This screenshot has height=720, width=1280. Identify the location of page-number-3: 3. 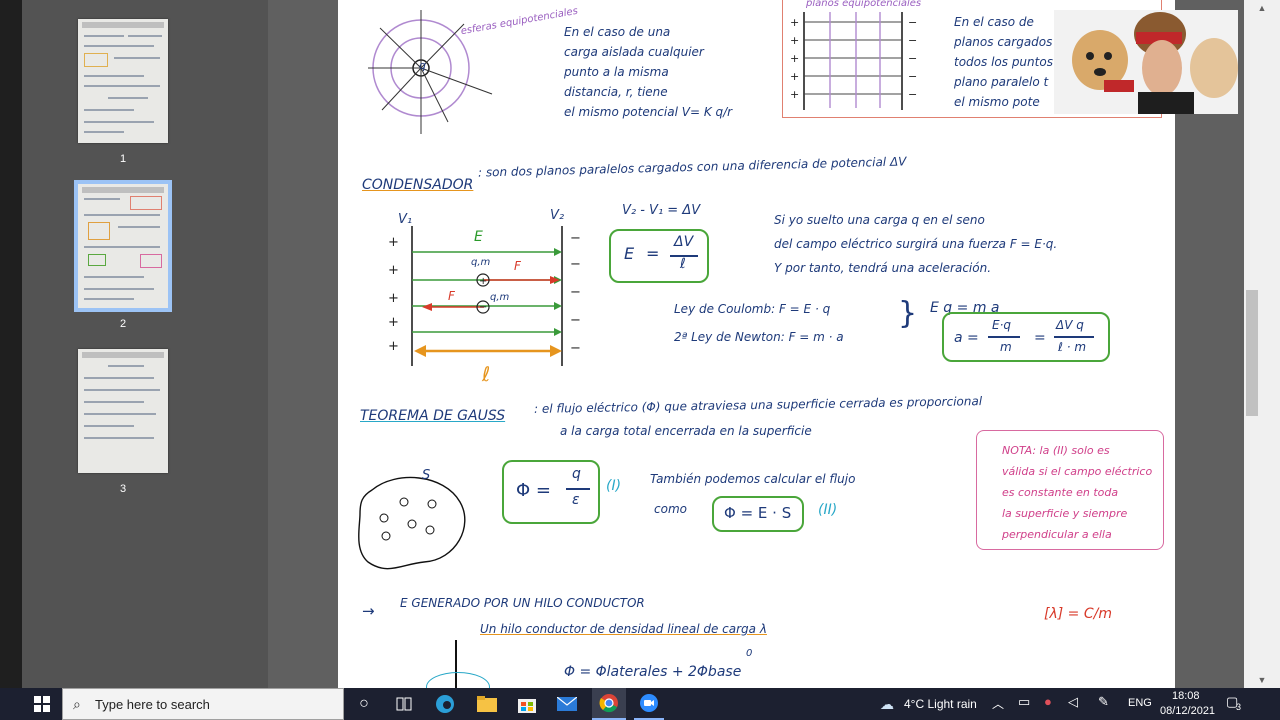
(123, 489).